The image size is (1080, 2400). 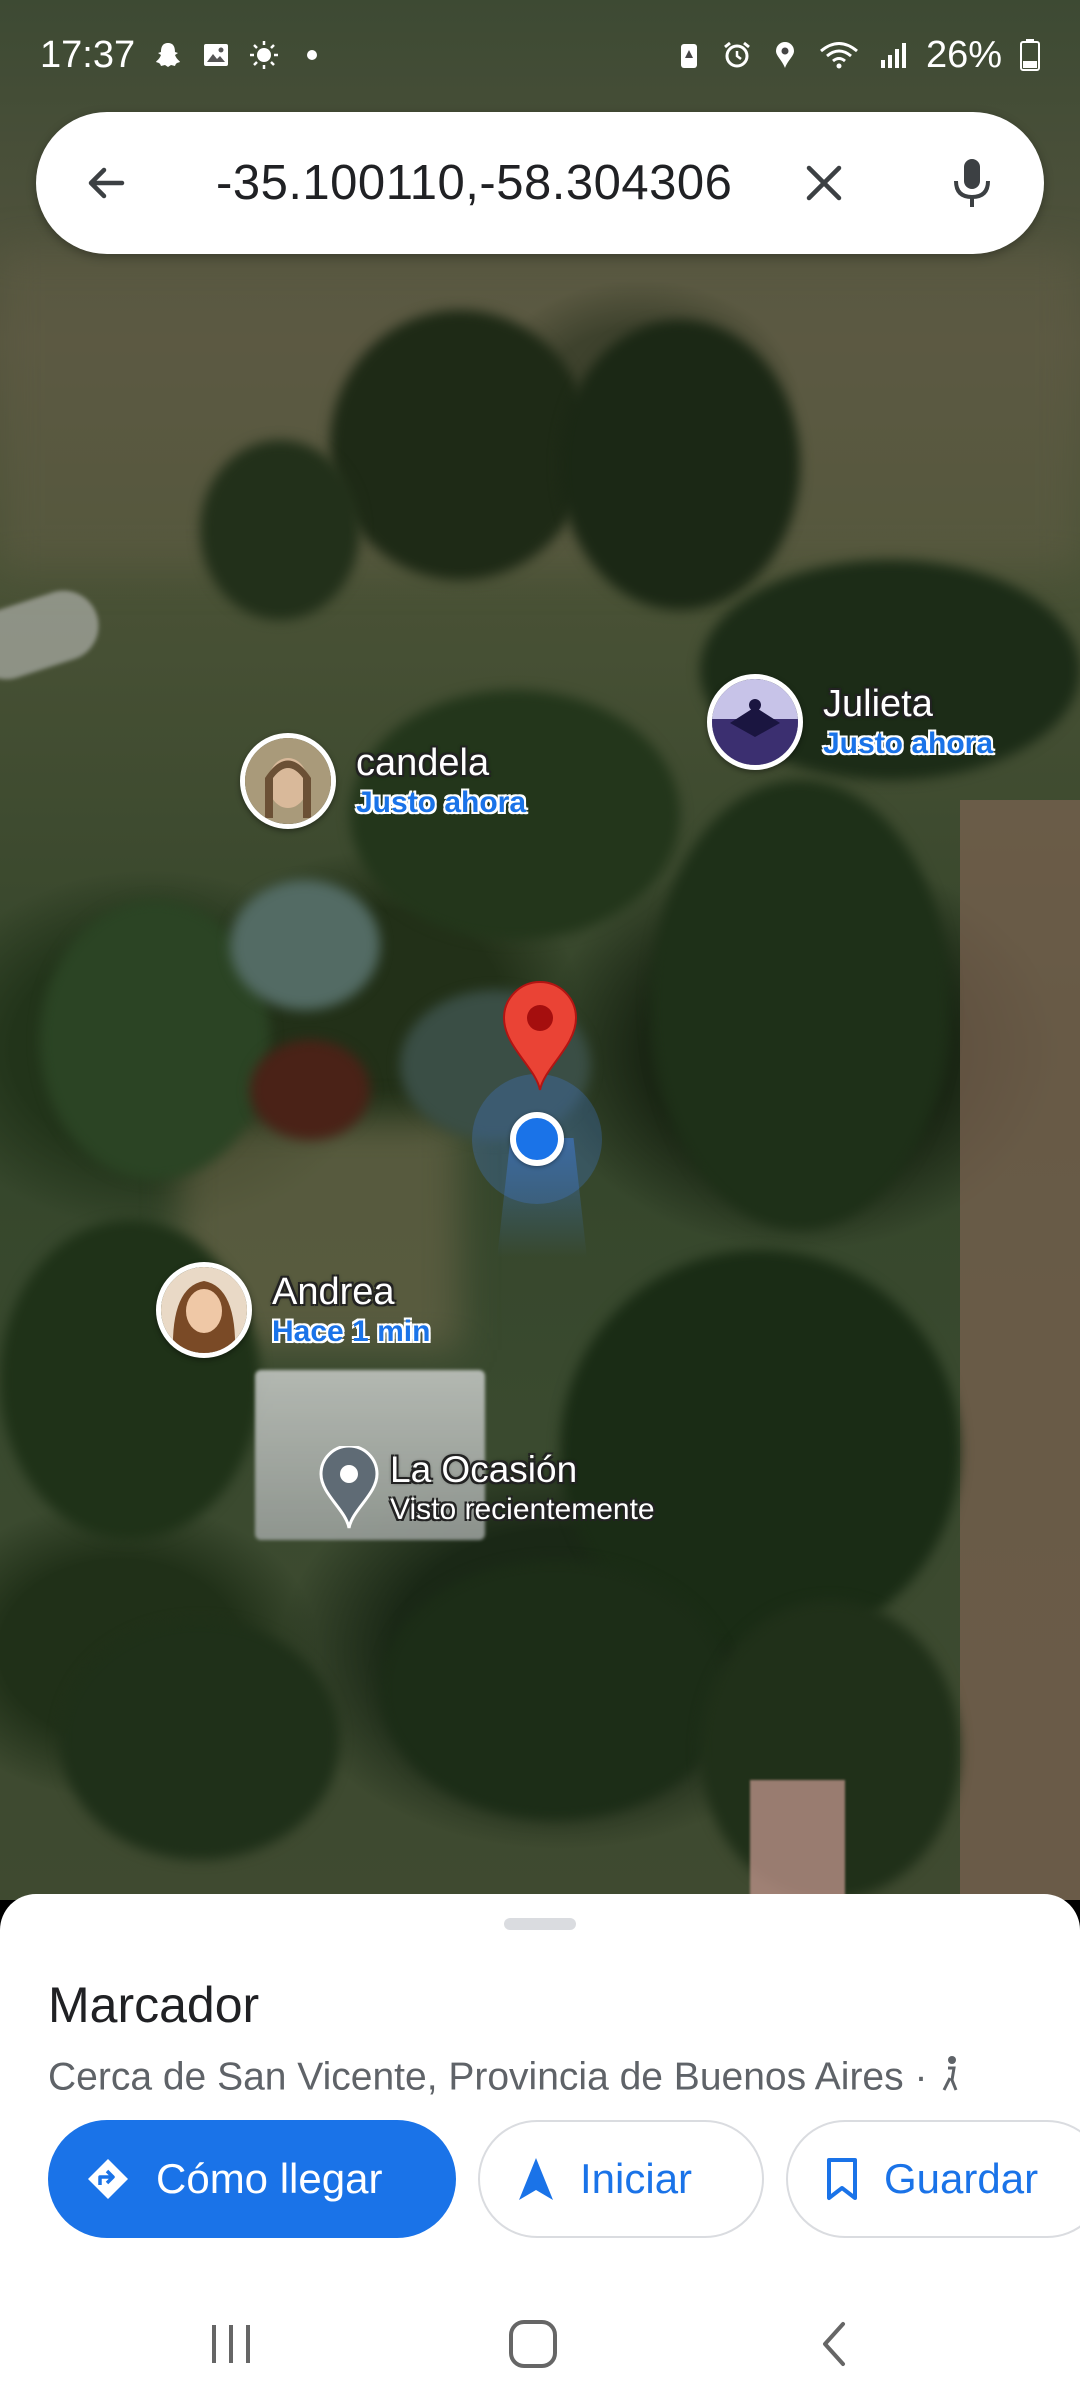 I want to click on place-title: Marcador, so click(x=154, y=2005).